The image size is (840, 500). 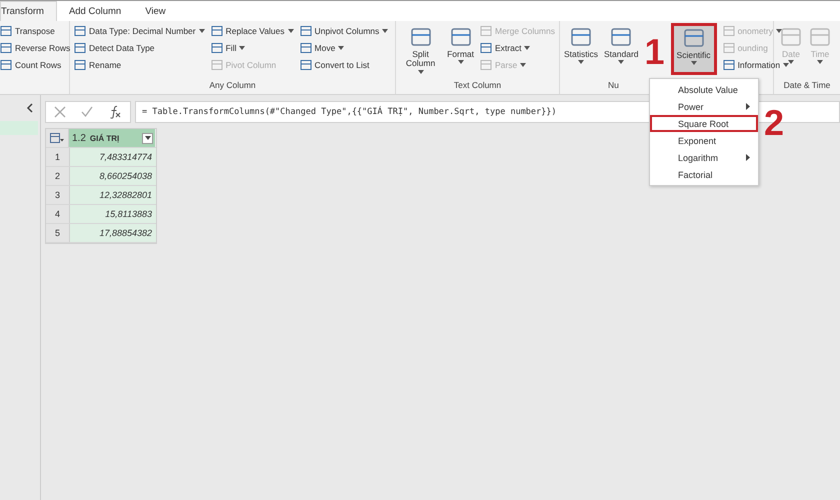 What do you see at coordinates (478, 85) in the screenshot?
I see `group-label: Text Column` at bounding box center [478, 85].